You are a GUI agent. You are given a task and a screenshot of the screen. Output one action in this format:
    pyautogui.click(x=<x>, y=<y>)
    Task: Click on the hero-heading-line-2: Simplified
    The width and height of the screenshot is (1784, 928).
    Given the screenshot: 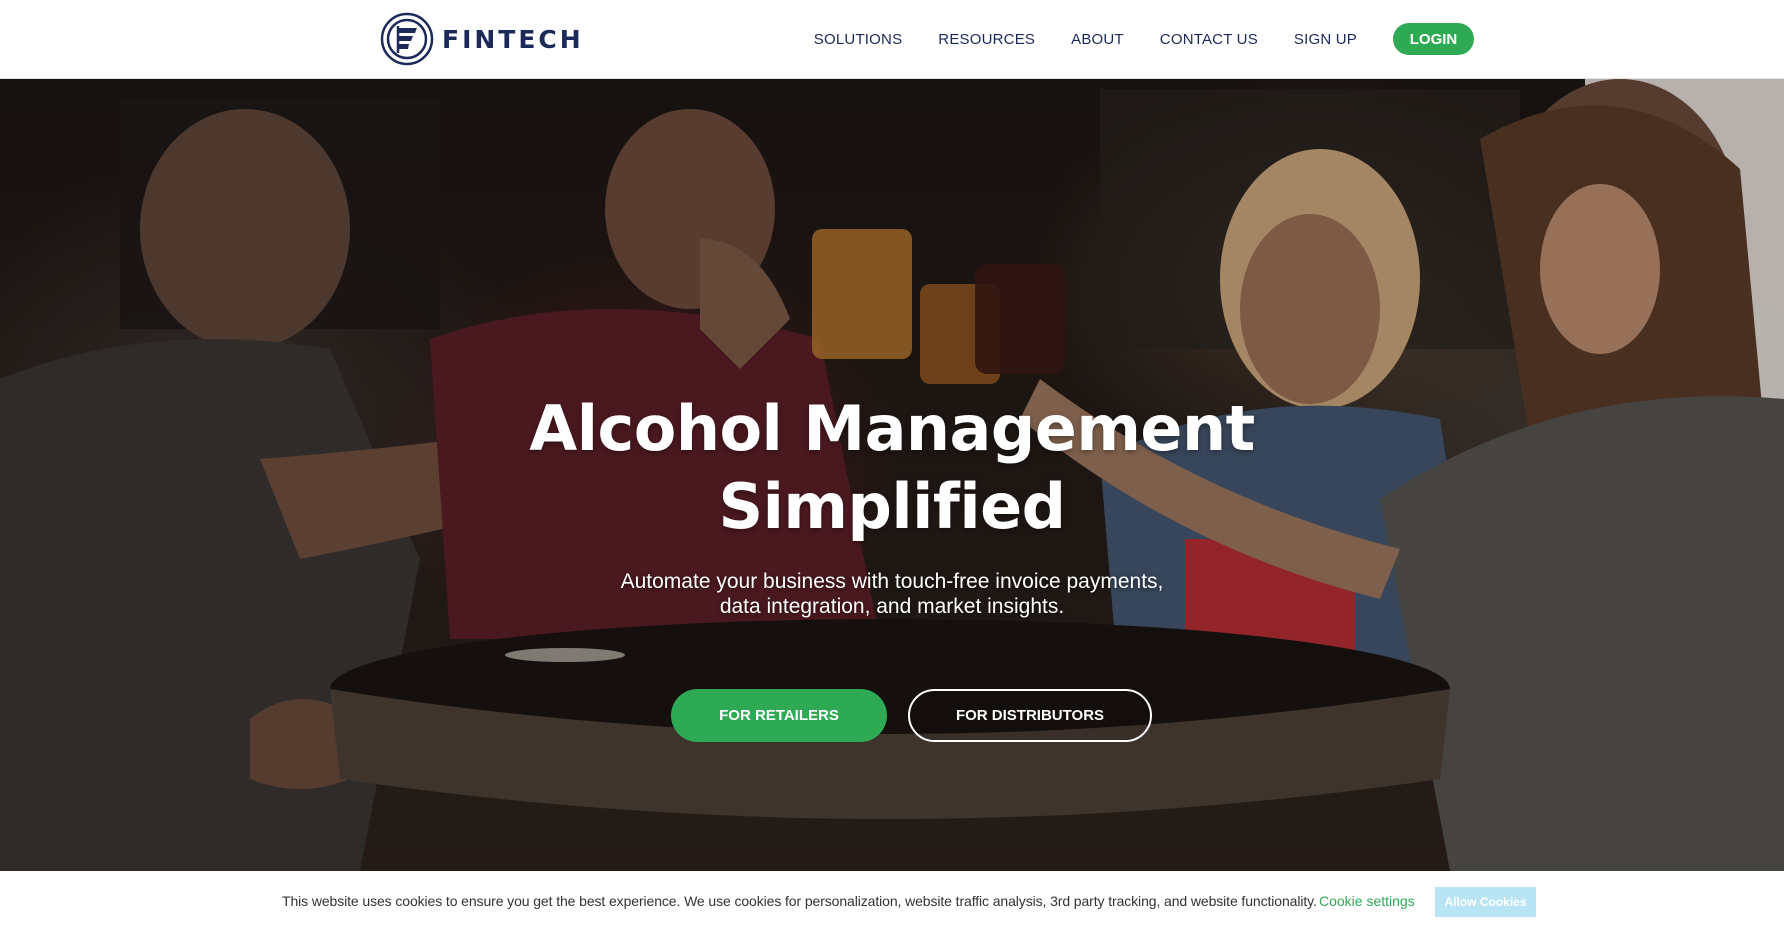 What is the action you would take?
    pyautogui.click(x=892, y=506)
    